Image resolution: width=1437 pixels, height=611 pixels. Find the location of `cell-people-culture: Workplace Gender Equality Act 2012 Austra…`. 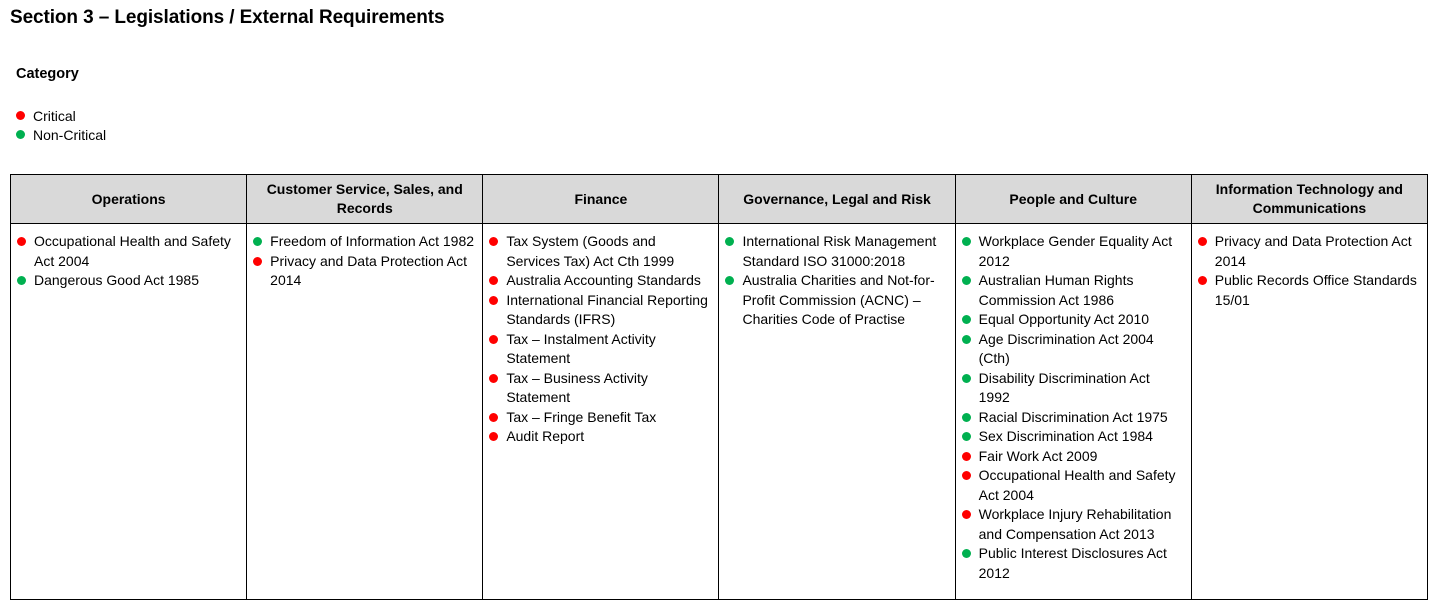

cell-people-culture: Workplace Gender Equality Act 2012 Austra… is located at coordinates (1073, 411).